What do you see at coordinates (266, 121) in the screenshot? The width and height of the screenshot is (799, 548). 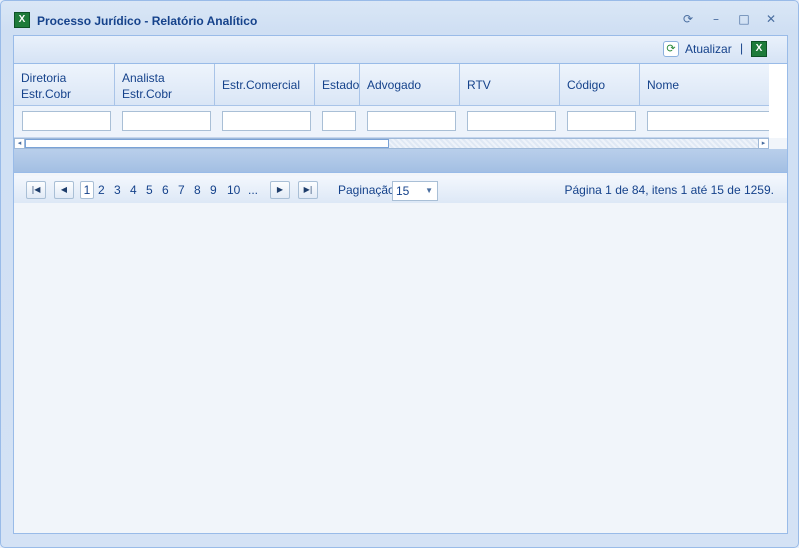 I see `filter-input-estr-comercial` at bounding box center [266, 121].